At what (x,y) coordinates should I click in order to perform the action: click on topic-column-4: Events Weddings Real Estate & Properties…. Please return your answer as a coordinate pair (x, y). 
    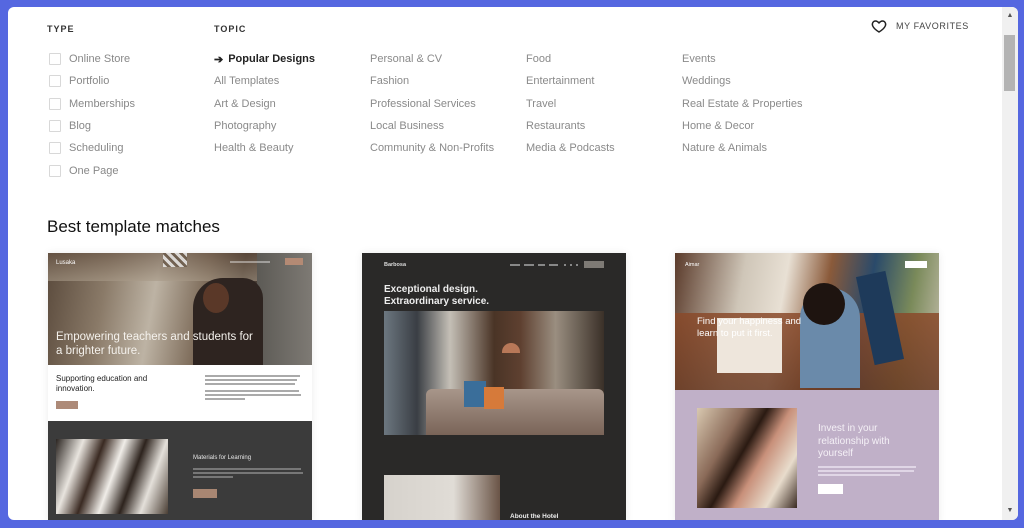
    Looking at the image, I should click on (742, 103).